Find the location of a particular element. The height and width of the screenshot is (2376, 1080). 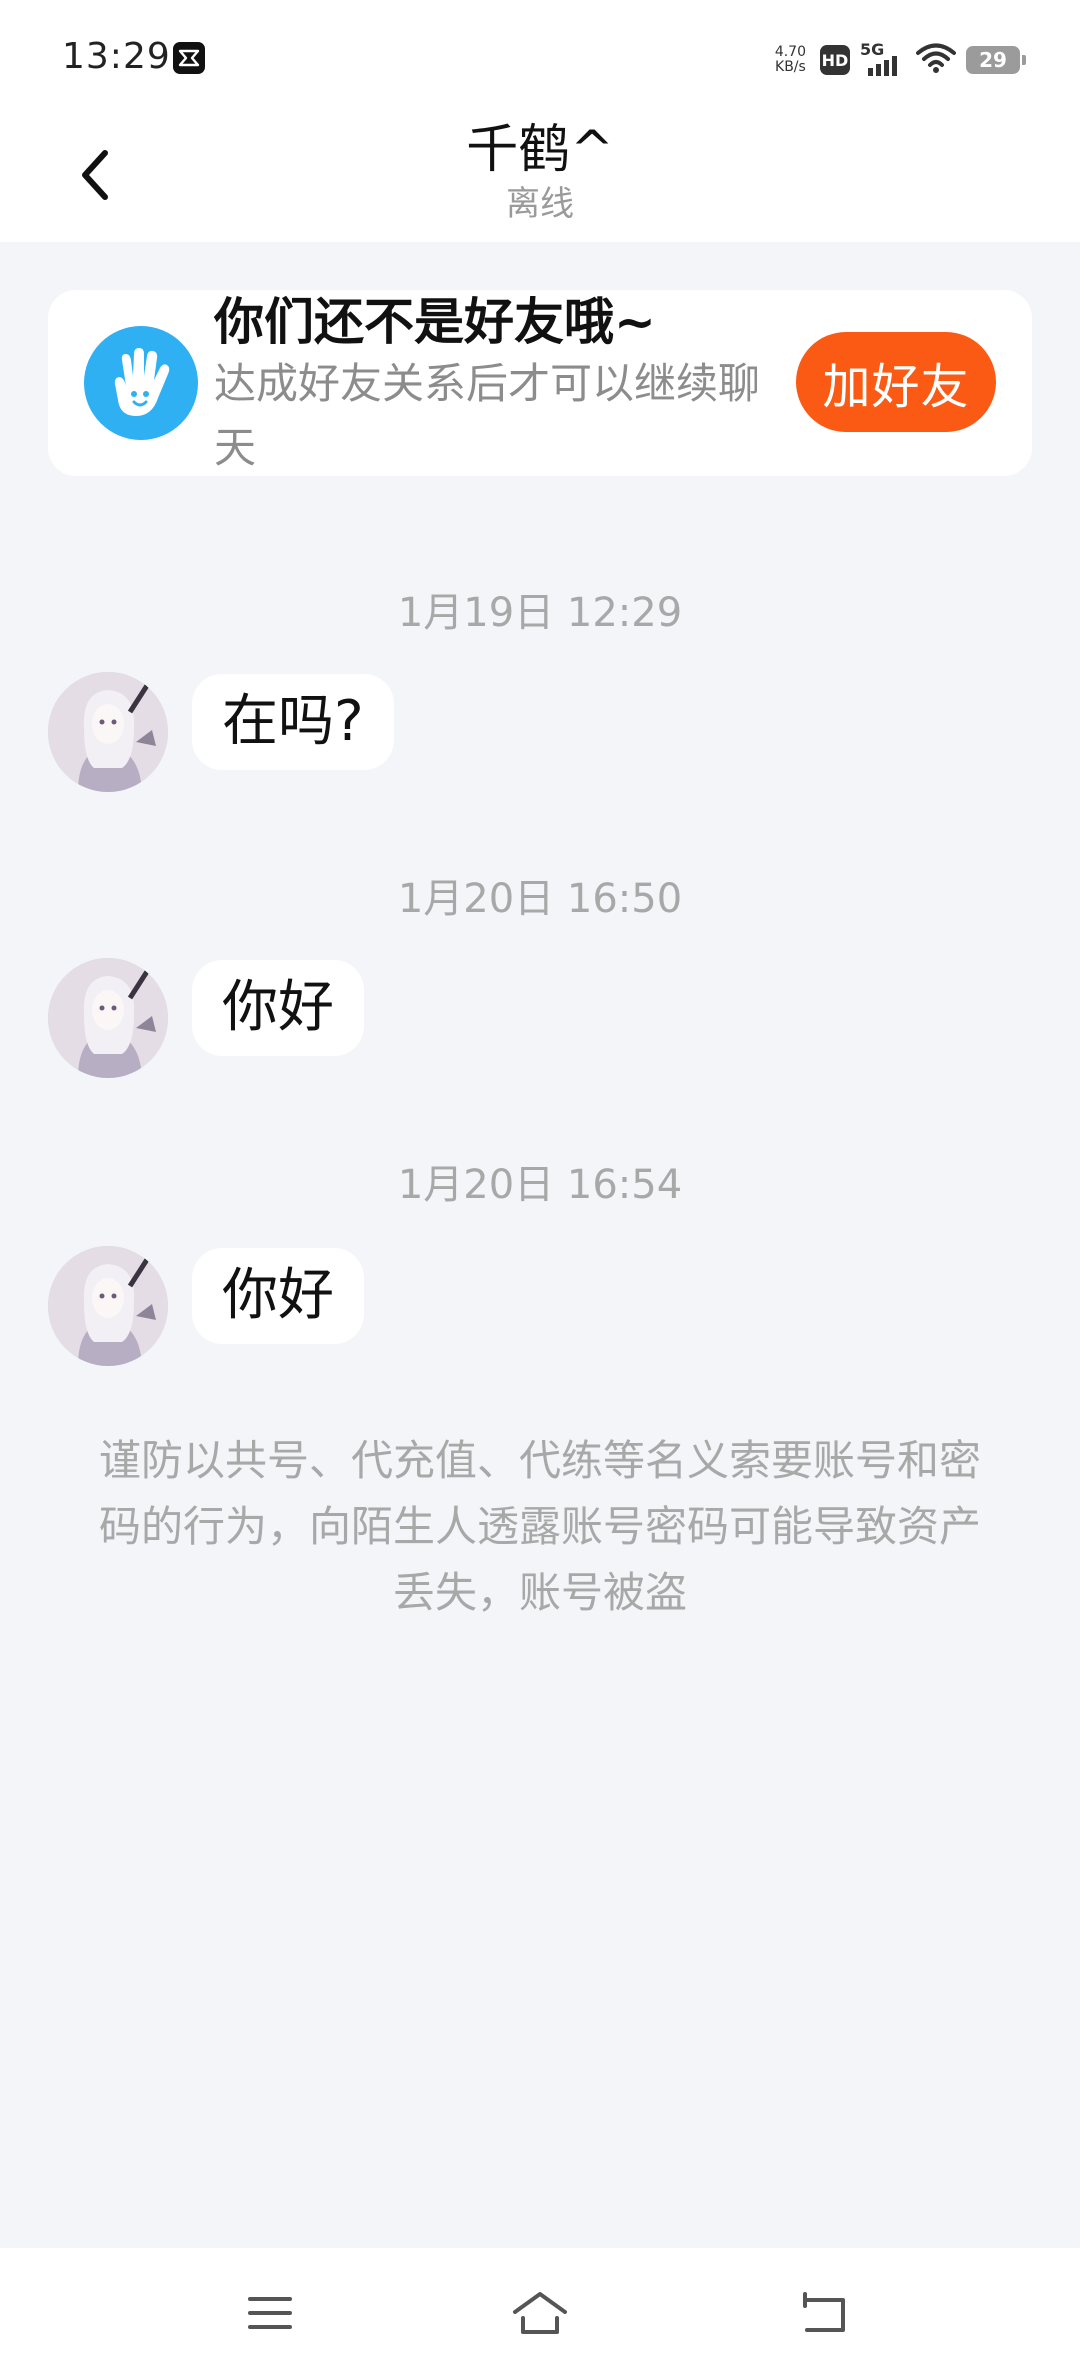

status-indicators: 4.70 KB/s HD 5G 29 is located at coordinates (900, 60).